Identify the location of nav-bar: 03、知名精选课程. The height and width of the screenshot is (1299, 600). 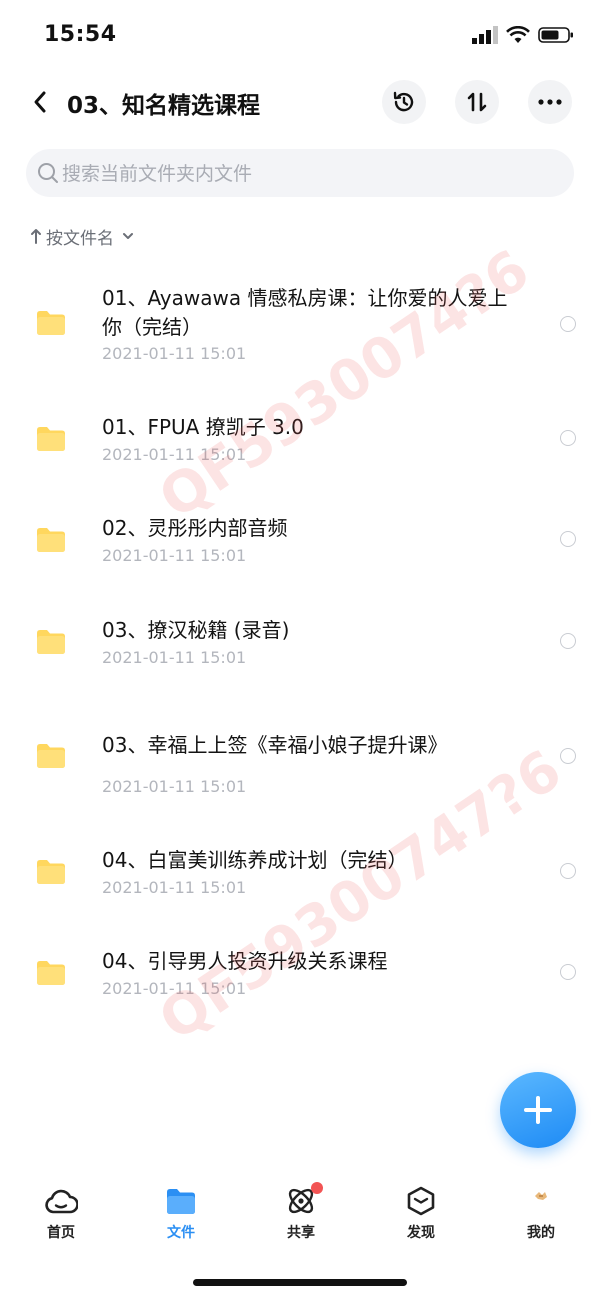
(300, 102).